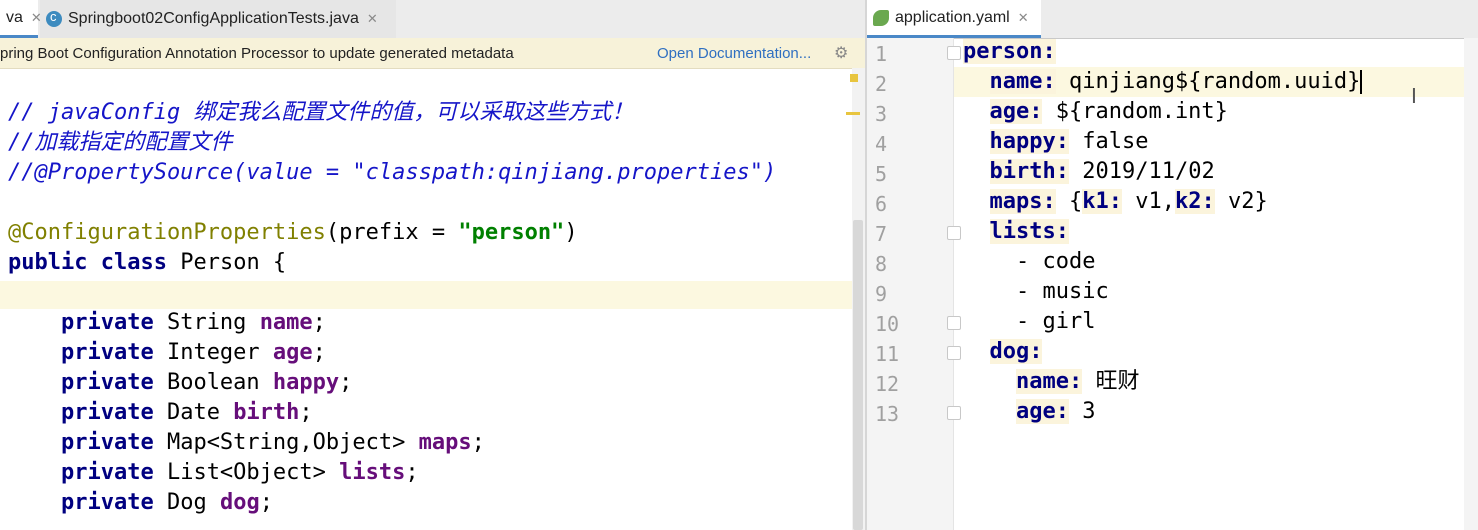  Describe the element at coordinates (881, 54) in the screenshot. I see `line-number: 1` at that location.